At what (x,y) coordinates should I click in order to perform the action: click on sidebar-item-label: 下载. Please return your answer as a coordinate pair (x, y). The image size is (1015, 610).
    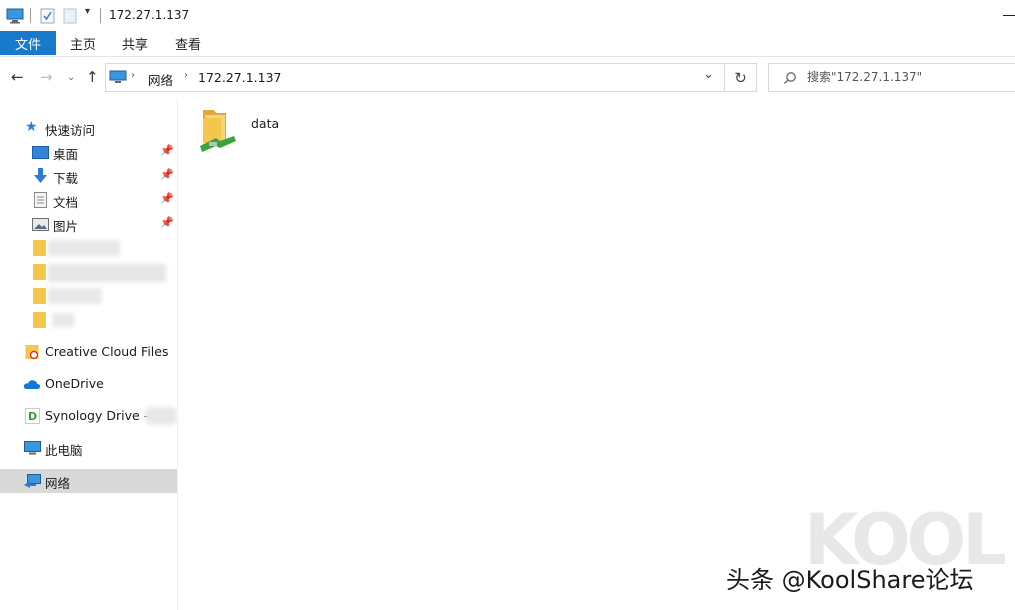
    Looking at the image, I should click on (66, 178).